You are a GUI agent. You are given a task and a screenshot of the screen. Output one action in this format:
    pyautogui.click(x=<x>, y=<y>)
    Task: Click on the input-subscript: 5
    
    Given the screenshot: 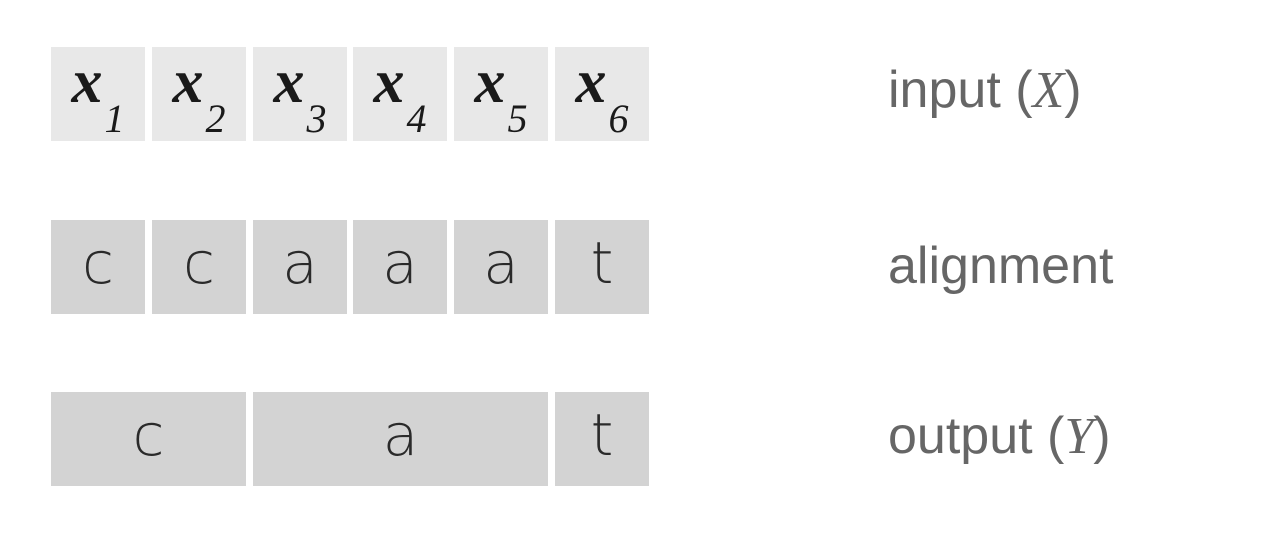 What is the action you would take?
    pyautogui.click(x=517, y=118)
    